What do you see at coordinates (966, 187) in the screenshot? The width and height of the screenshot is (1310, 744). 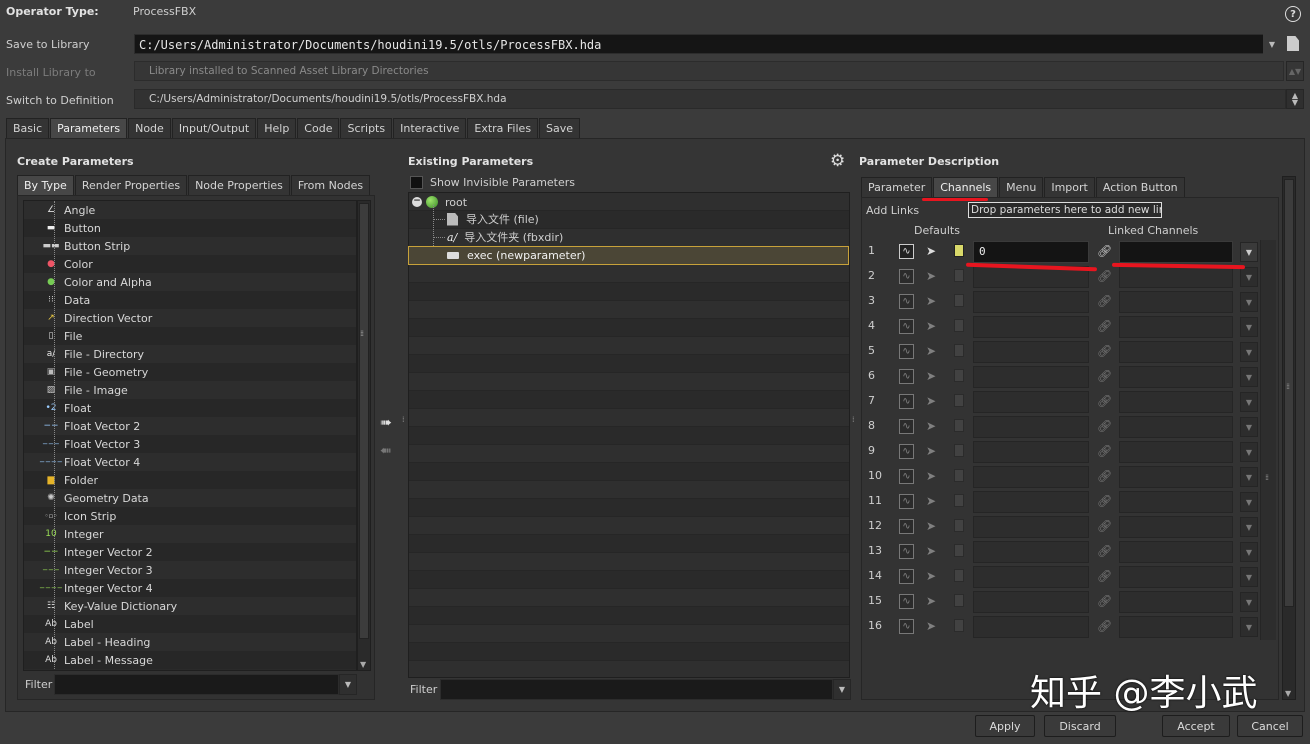 I see `tab-channels: Channels` at bounding box center [966, 187].